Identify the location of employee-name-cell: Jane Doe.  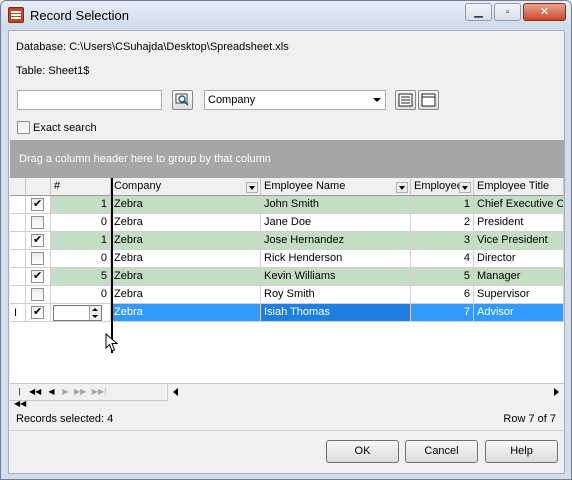
(336, 223).